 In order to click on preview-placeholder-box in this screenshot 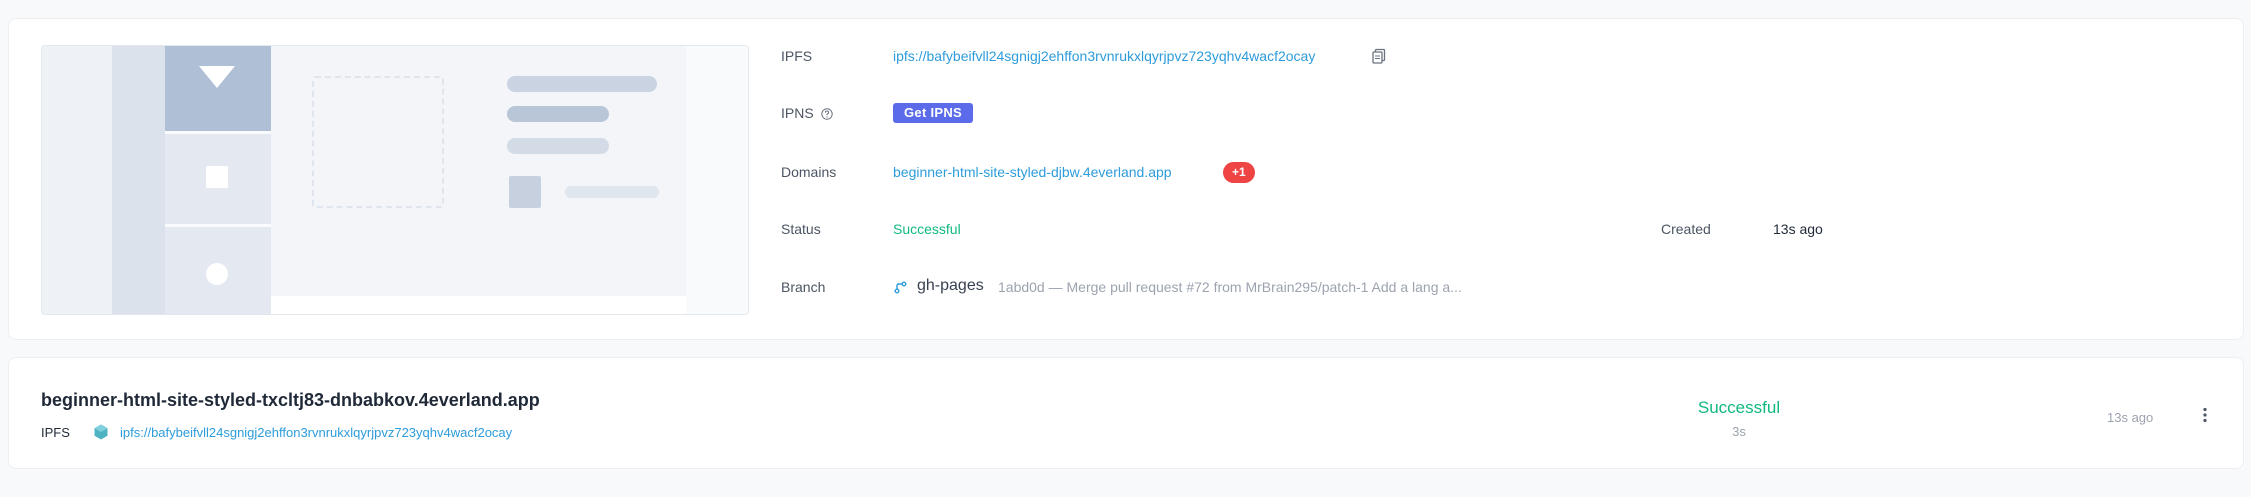, I will do `click(378, 142)`.